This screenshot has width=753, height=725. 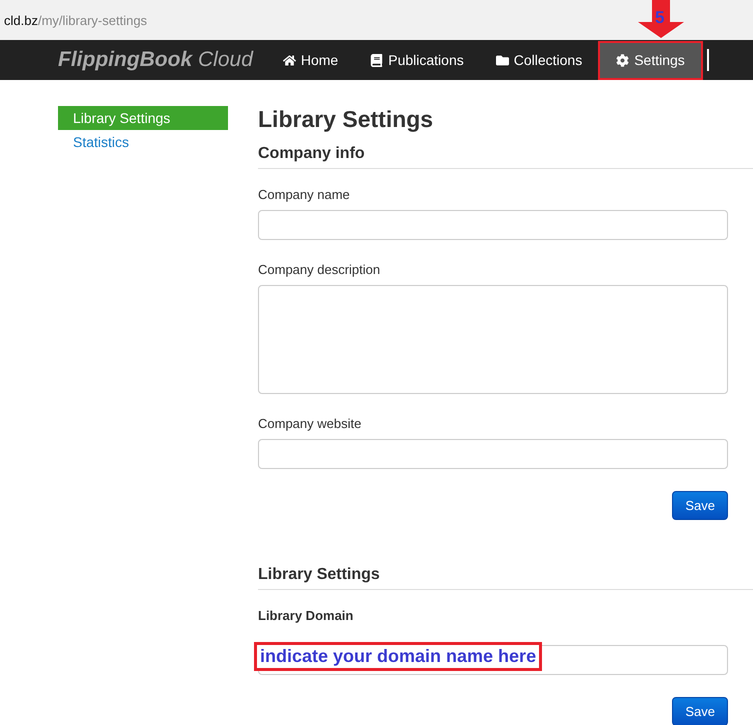 I want to click on field-label: Company description, so click(x=320, y=269).